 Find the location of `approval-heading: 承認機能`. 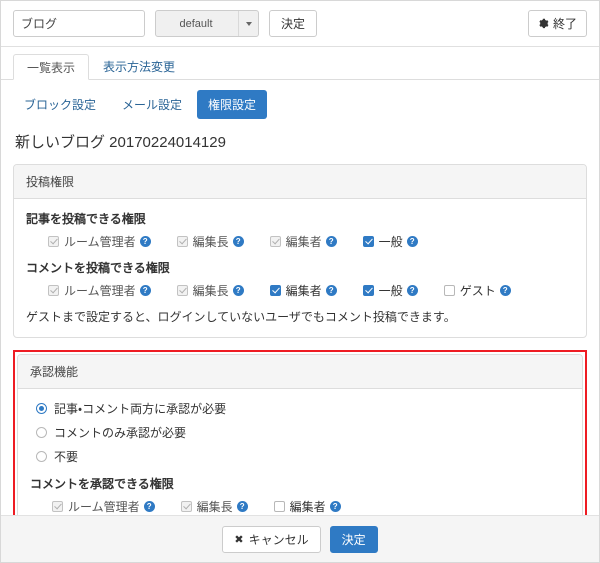

approval-heading: 承認機能 is located at coordinates (300, 372).